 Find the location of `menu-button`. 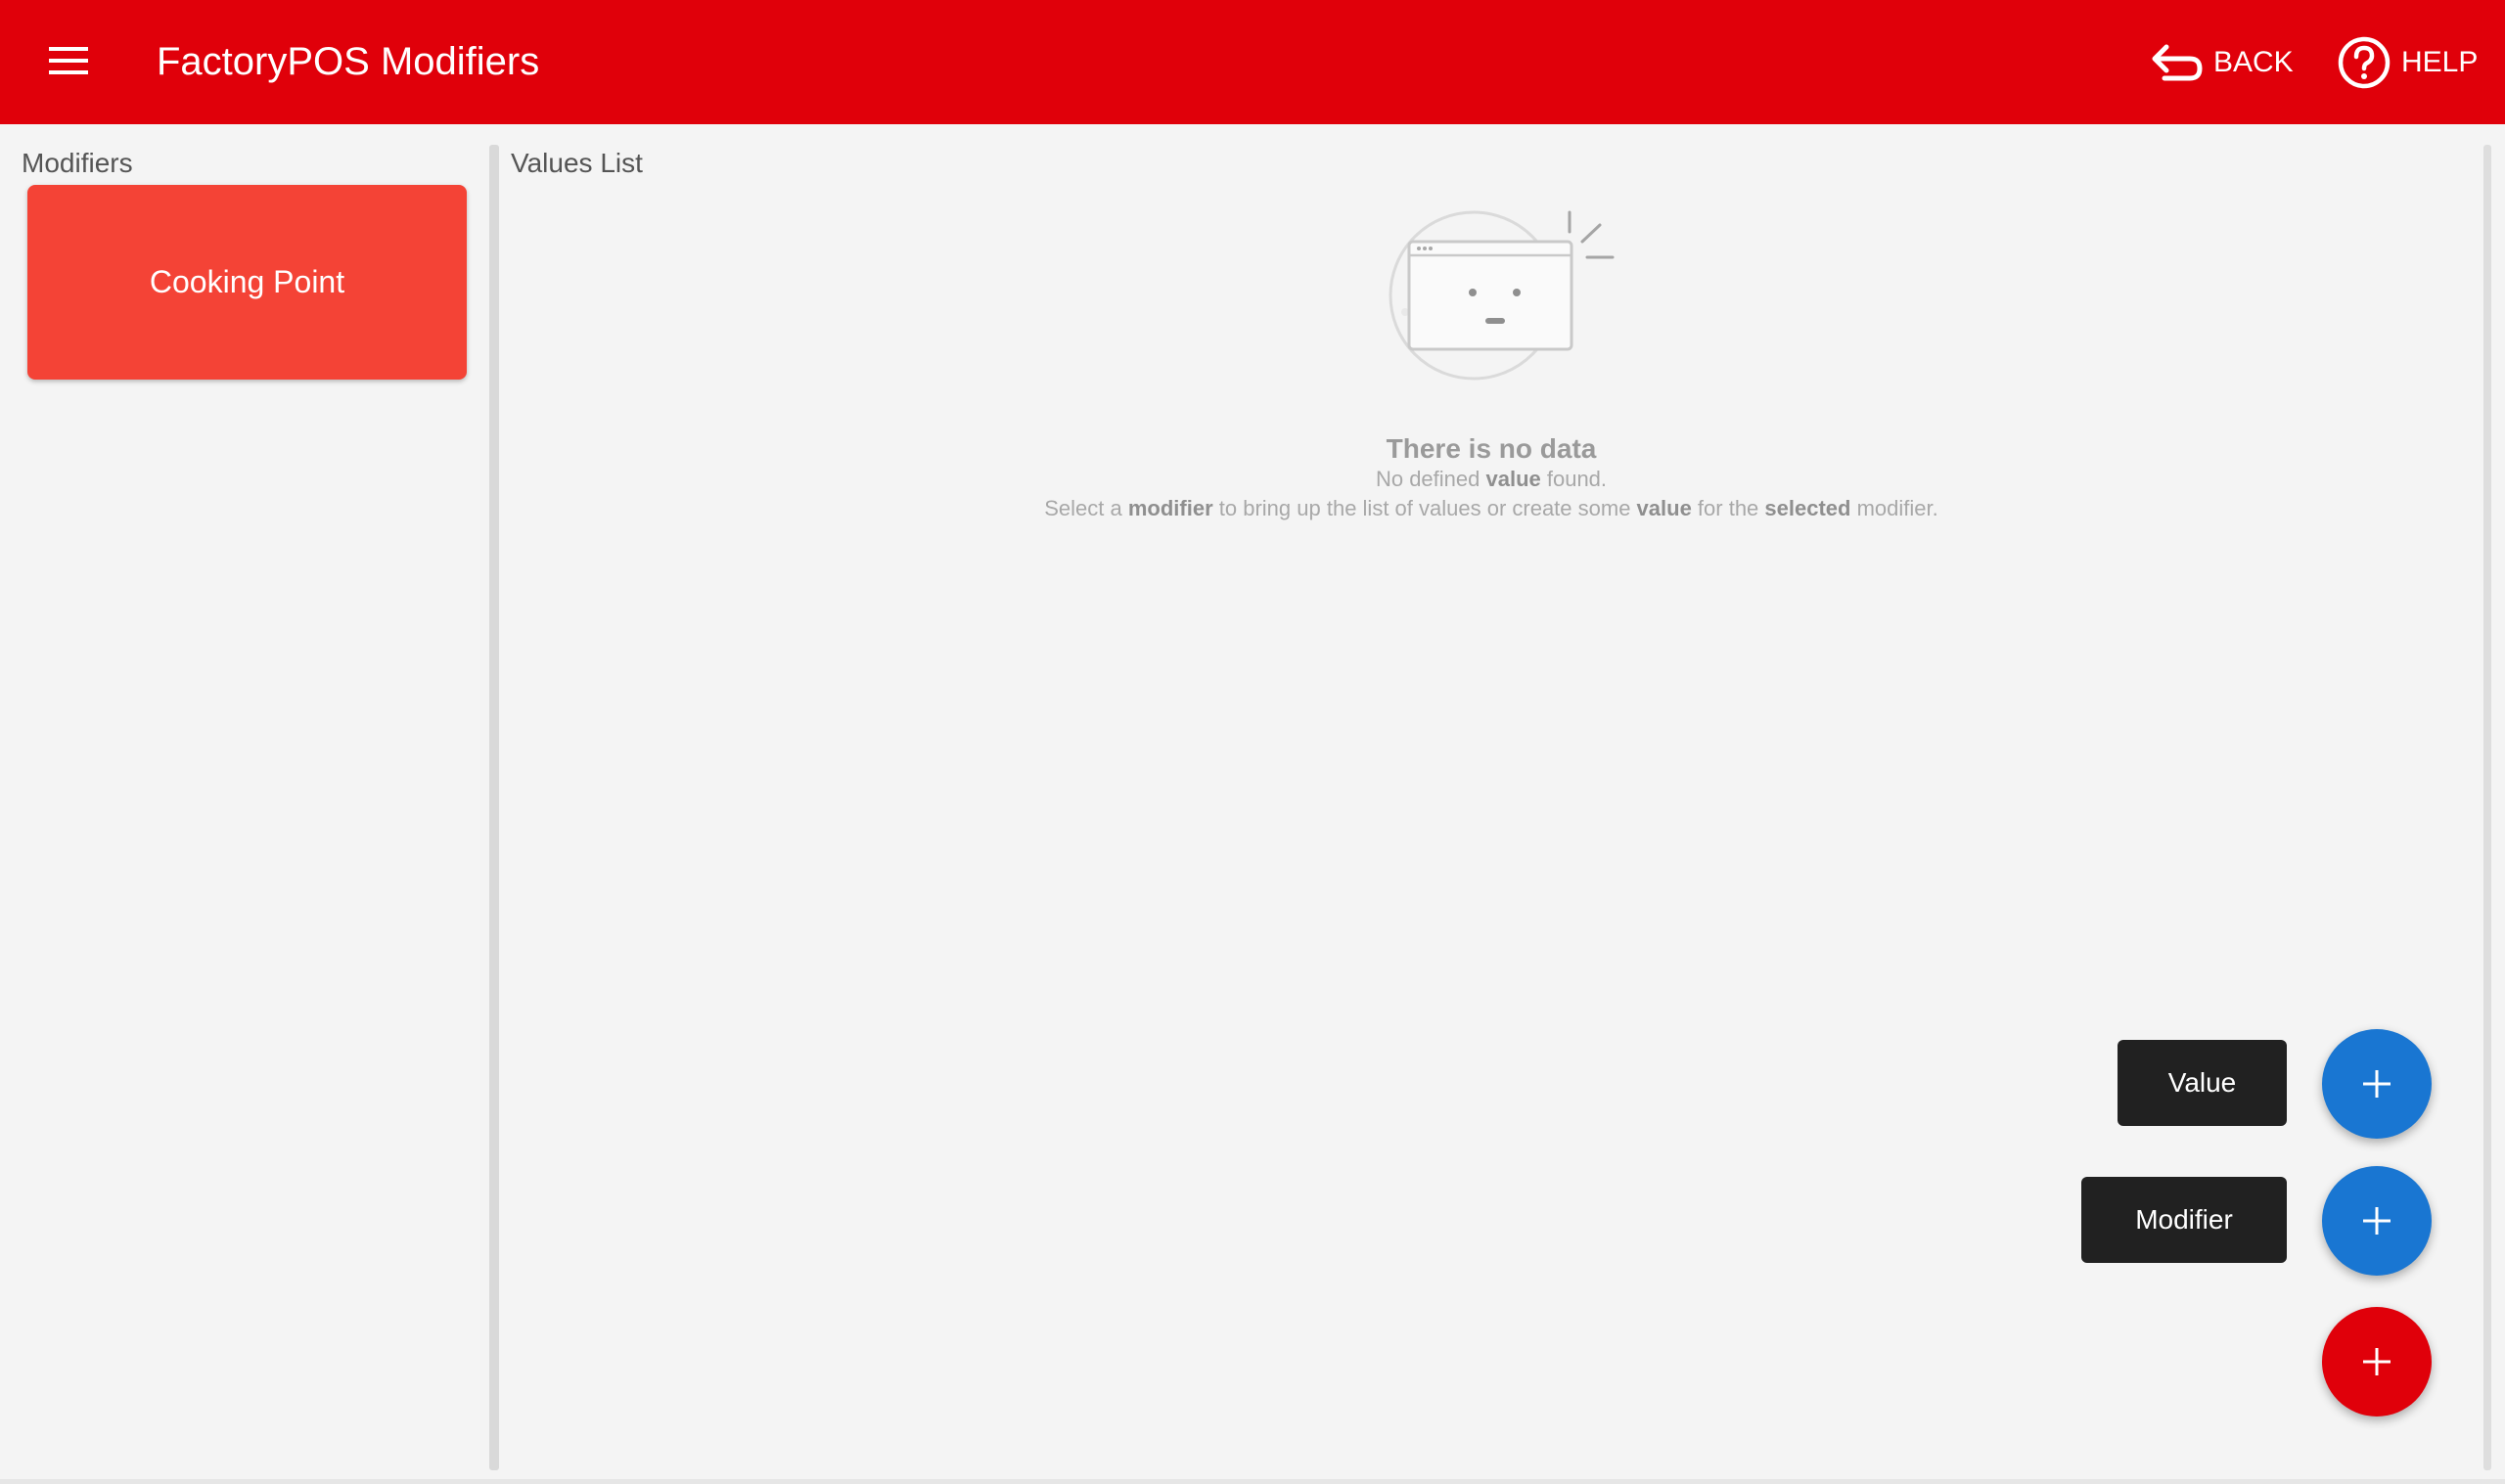

menu-button is located at coordinates (68, 60).